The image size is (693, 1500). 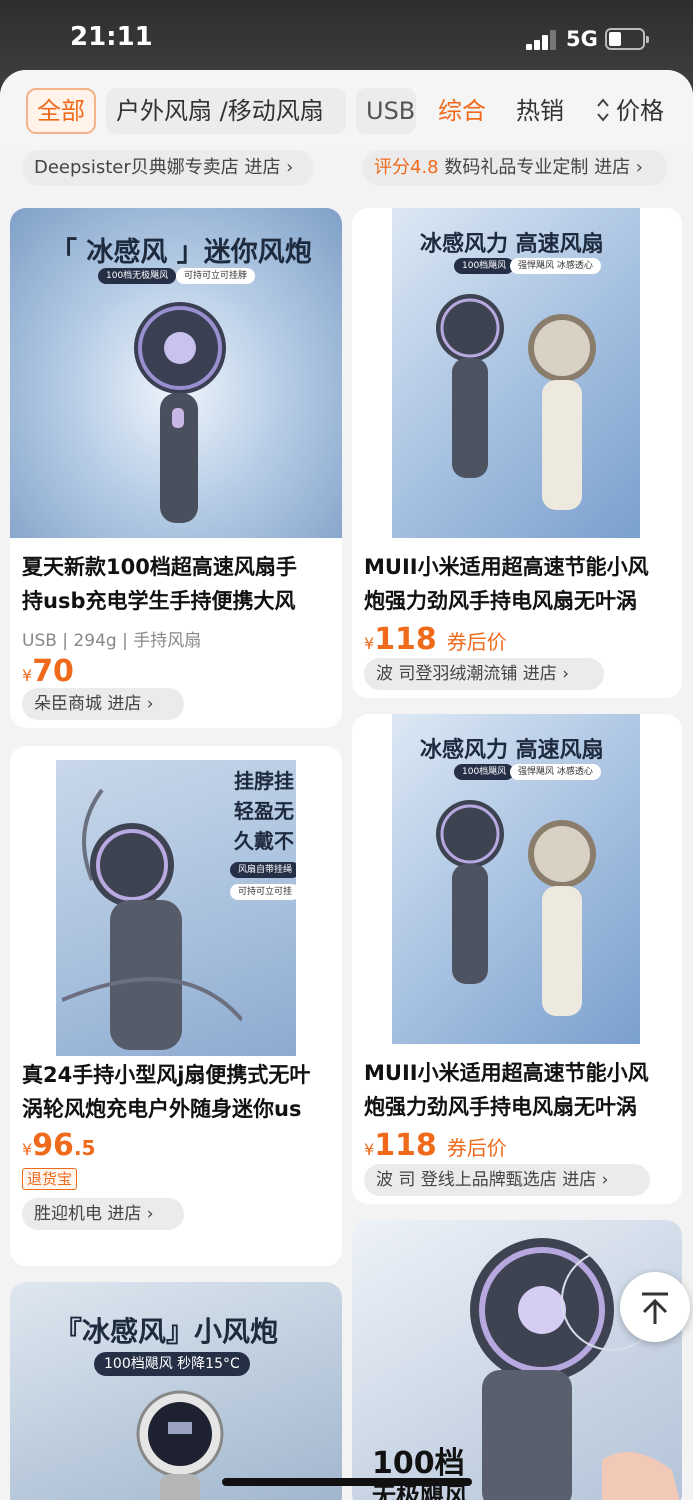 What do you see at coordinates (347, 1482) in the screenshot?
I see `home-indicator` at bounding box center [347, 1482].